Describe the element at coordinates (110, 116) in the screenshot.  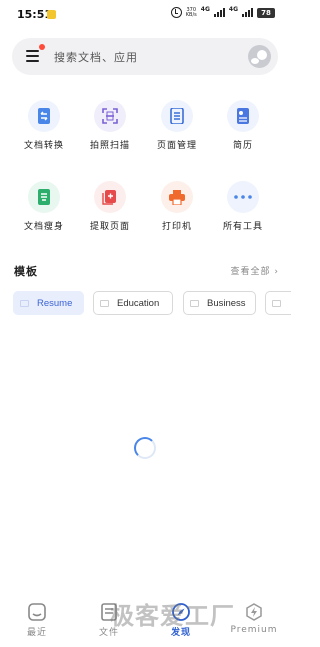
I see `scan-icon` at that location.